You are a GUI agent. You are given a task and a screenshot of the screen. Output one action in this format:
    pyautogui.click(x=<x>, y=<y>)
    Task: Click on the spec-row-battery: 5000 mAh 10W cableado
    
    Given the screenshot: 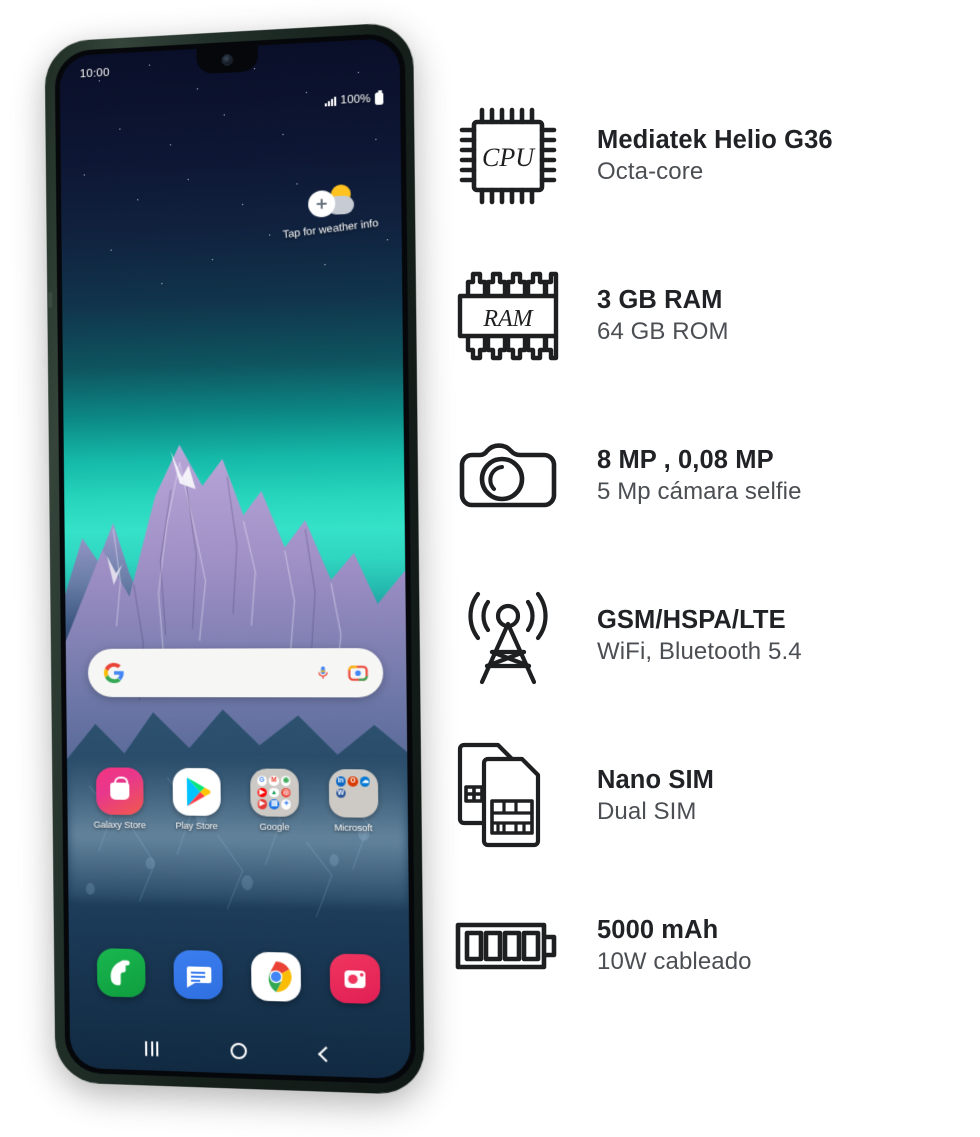 What is the action you would take?
    pyautogui.click(x=705, y=946)
    